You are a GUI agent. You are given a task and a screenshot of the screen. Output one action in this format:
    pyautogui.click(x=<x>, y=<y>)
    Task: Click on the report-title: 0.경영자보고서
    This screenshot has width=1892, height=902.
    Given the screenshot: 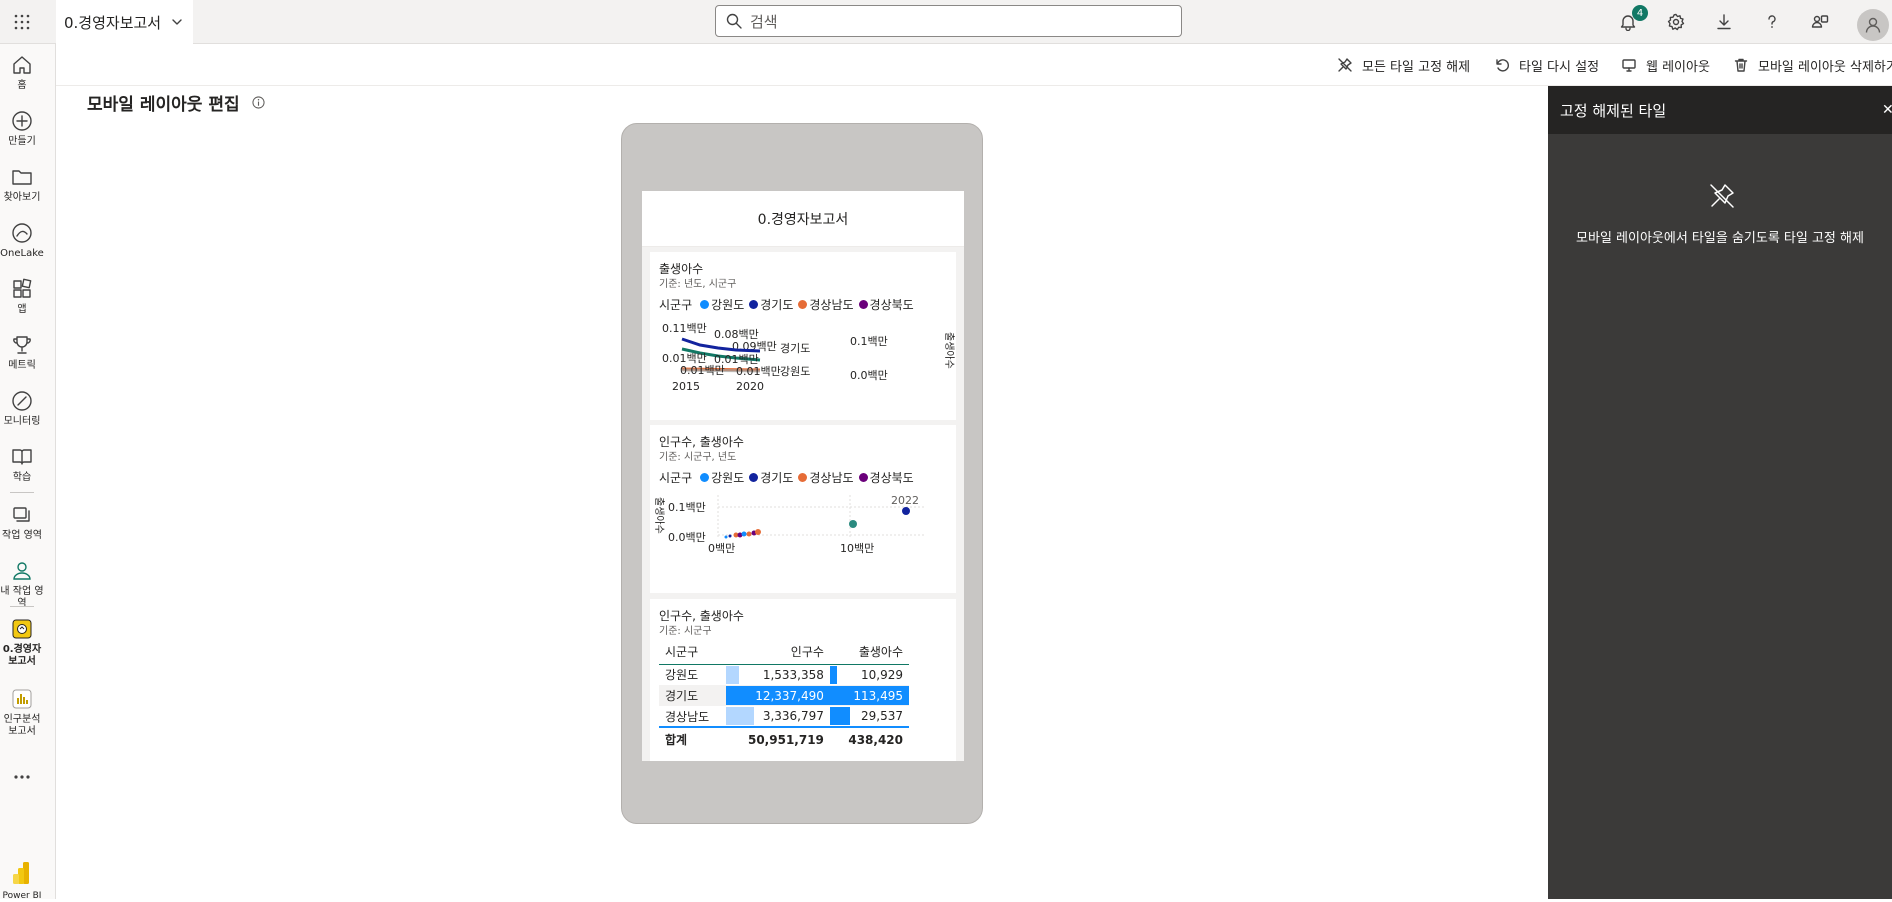 What is the action you would take?
    pyautogui.click(x=803, y=219)
    